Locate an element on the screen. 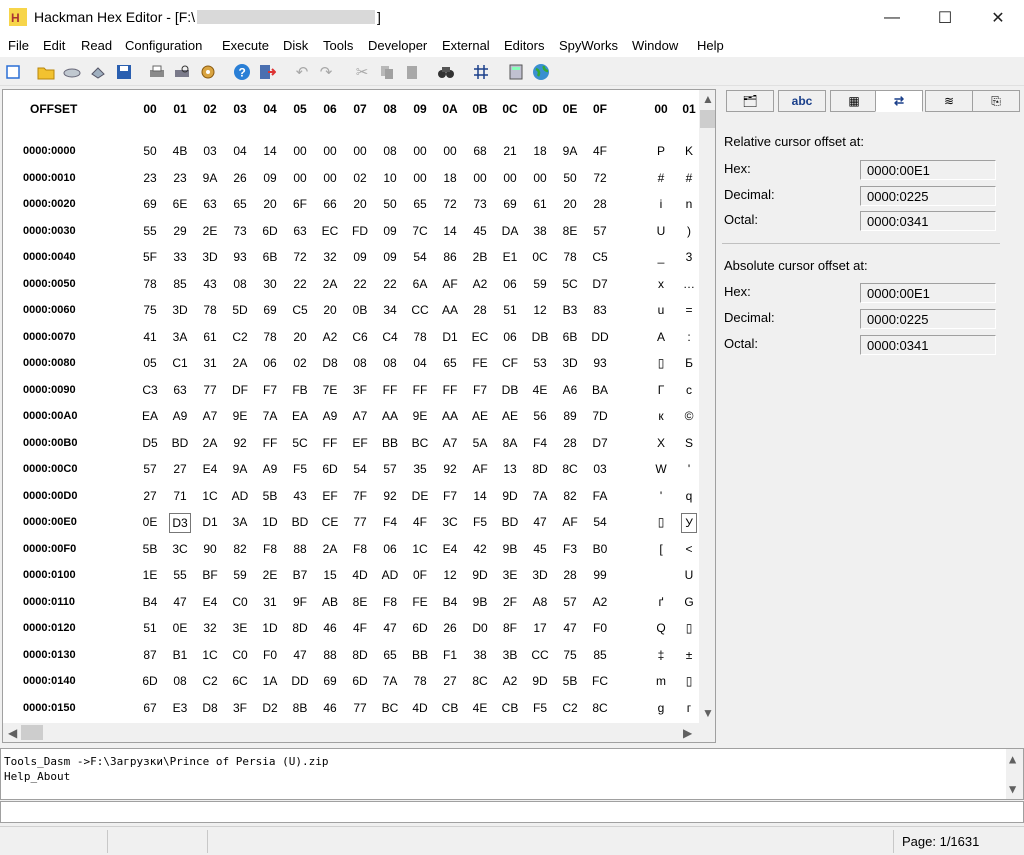  hex-byte: F8 is located at coordinates (270, 549).